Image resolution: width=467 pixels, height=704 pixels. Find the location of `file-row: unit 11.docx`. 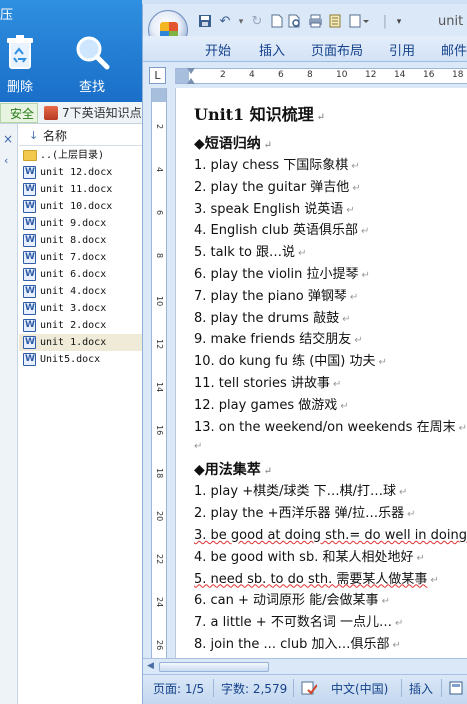

file-row: unit 11.docx is located at coordinates (80, 189).